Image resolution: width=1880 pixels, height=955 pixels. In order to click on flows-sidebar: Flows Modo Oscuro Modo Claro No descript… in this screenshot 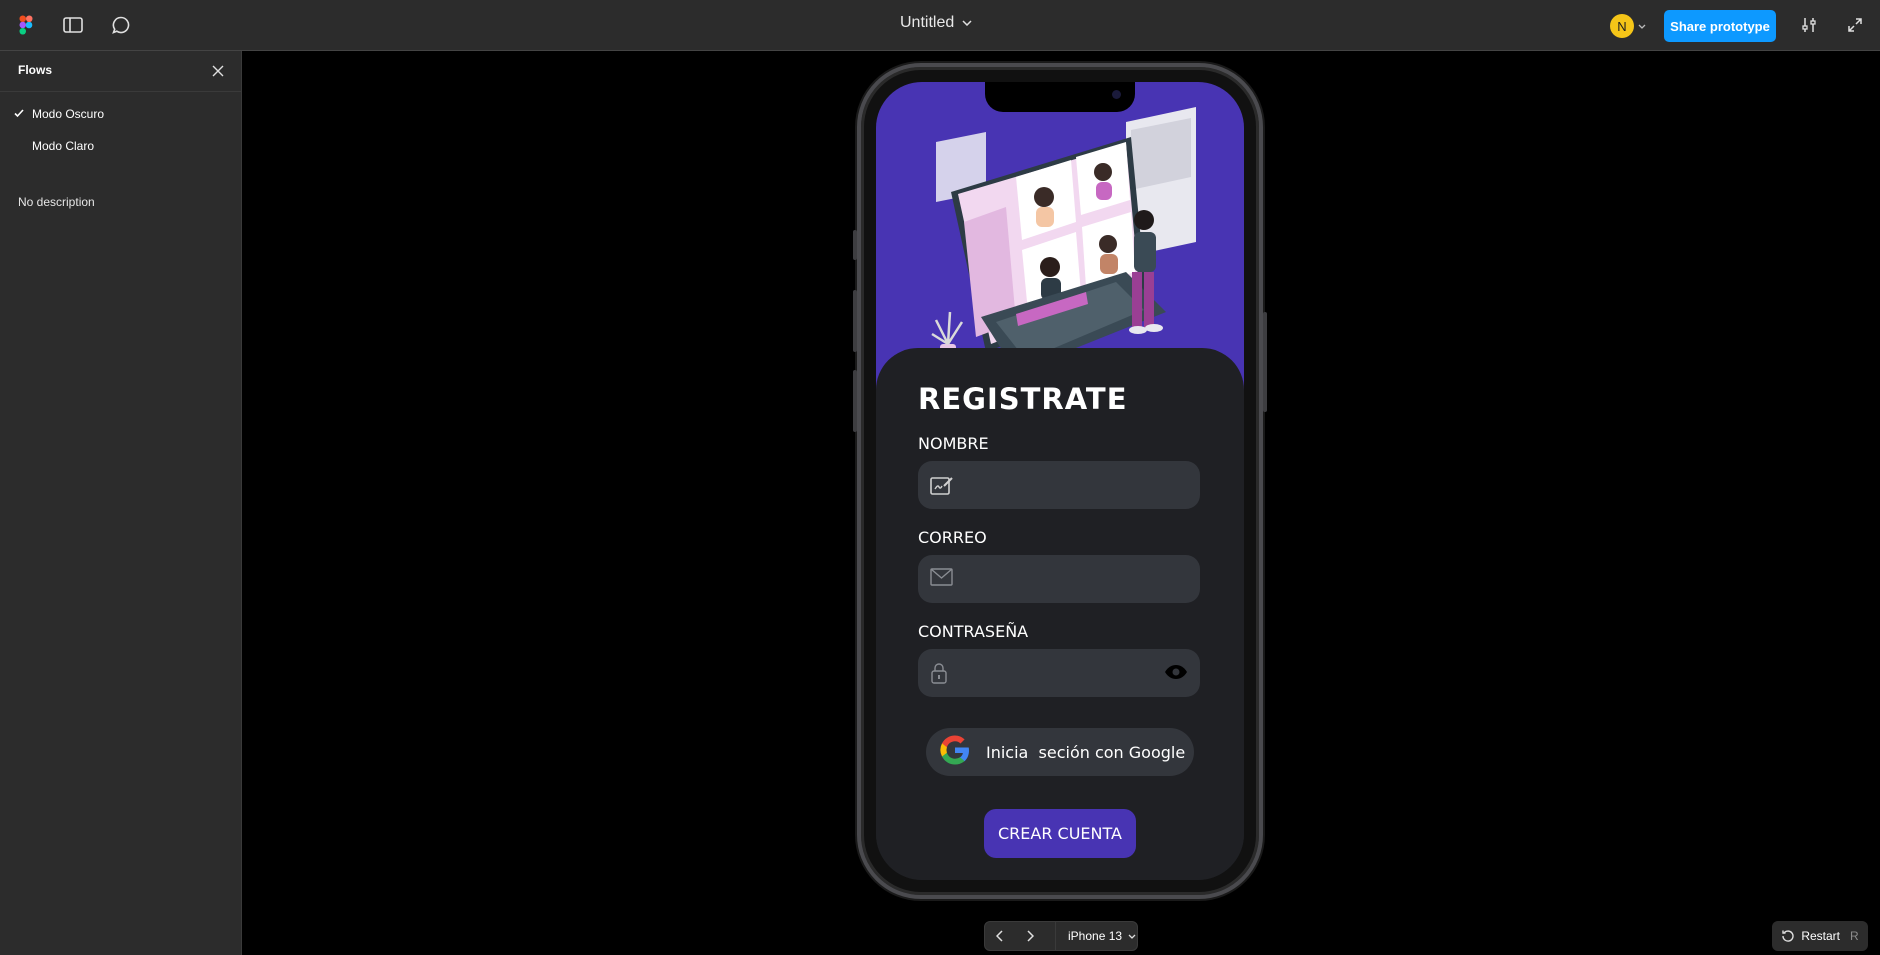, I will do `click(121, 503)`.